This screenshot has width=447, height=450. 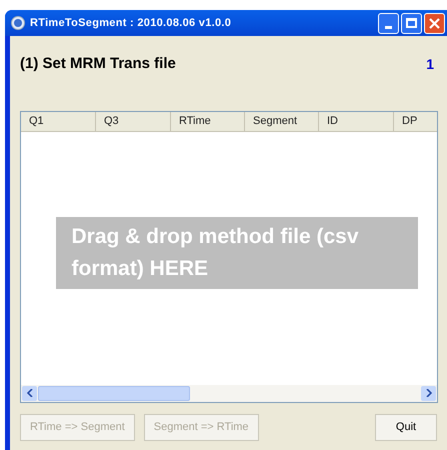 I want to click on close-icon, so click(x=434, y=23).